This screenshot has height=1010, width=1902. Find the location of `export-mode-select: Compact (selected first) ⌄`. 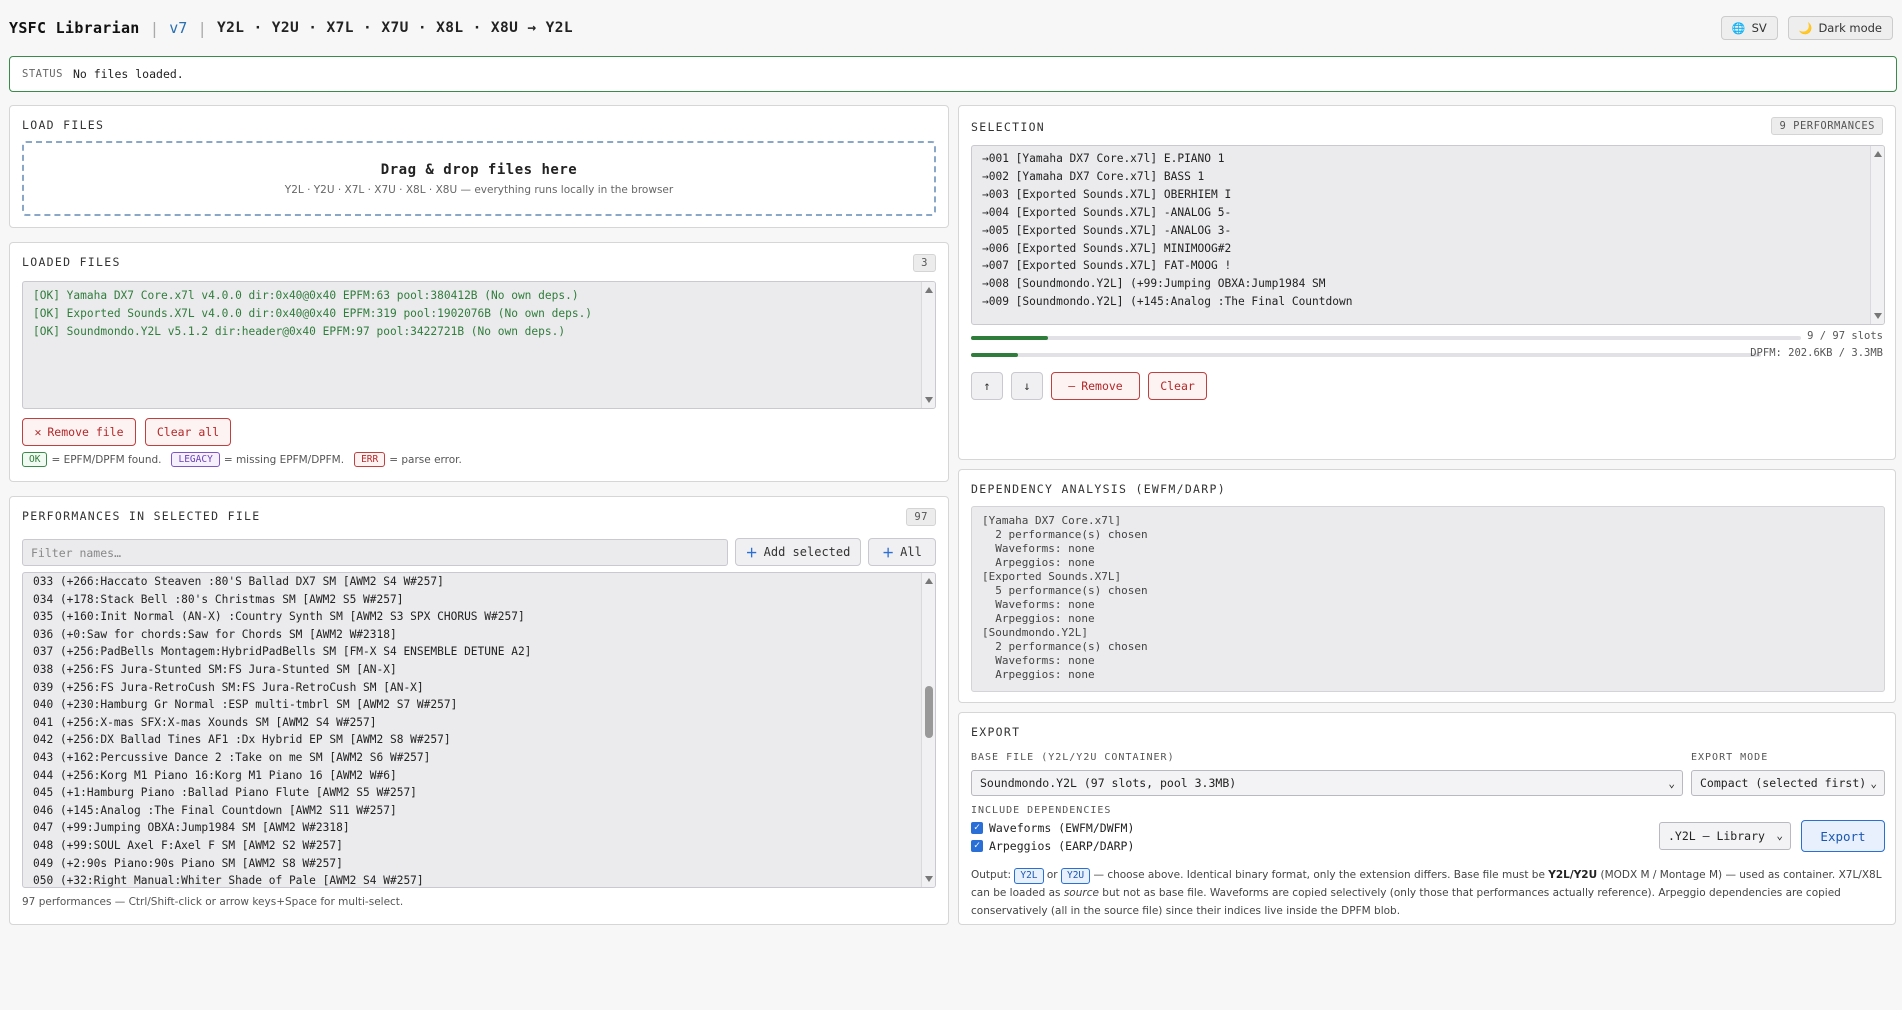

export-mode-select: Compact (selected first) ⌄ is located at coordinates (1788, 783).